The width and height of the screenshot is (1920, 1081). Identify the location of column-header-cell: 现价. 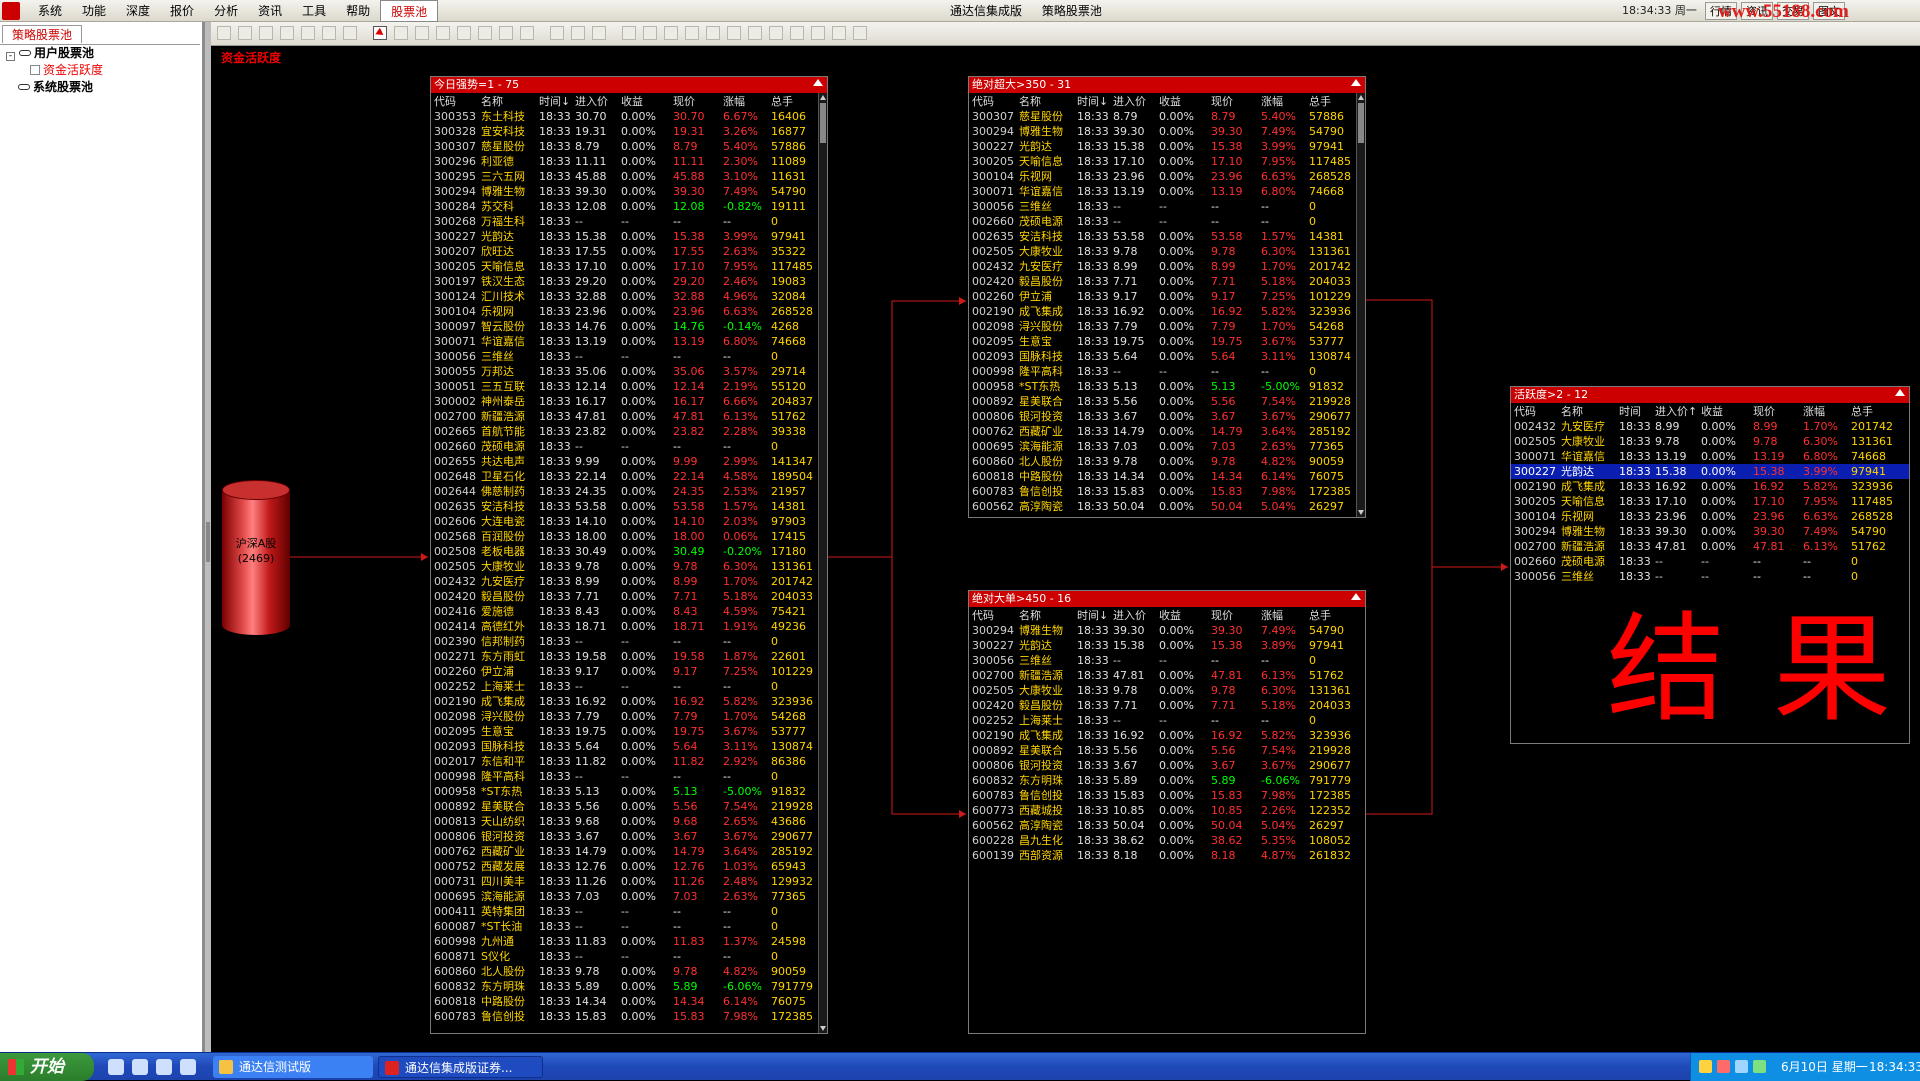
(1222, 615).